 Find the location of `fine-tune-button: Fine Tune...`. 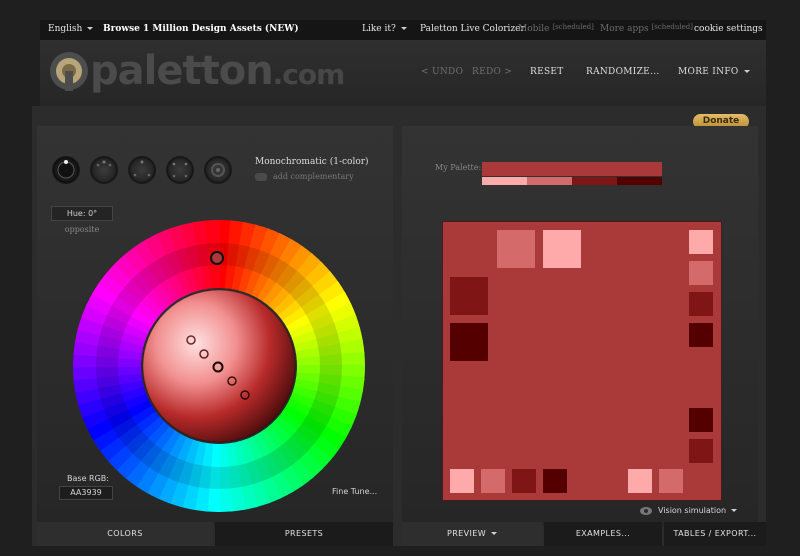

fine-tune-button: Fine Tune... is located at coordinates (354, 491).